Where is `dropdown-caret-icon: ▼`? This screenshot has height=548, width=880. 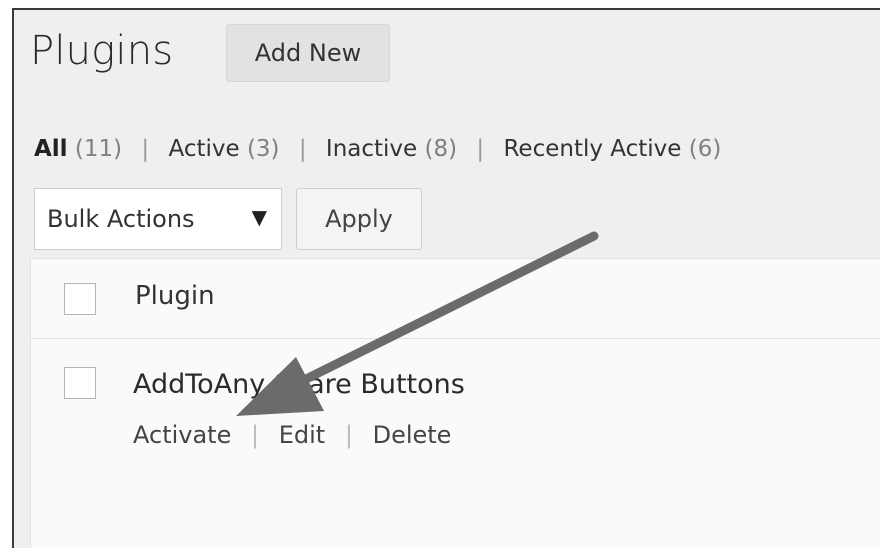 dropdown-caret-icon: ▼ is located at coordinates (259, 217).